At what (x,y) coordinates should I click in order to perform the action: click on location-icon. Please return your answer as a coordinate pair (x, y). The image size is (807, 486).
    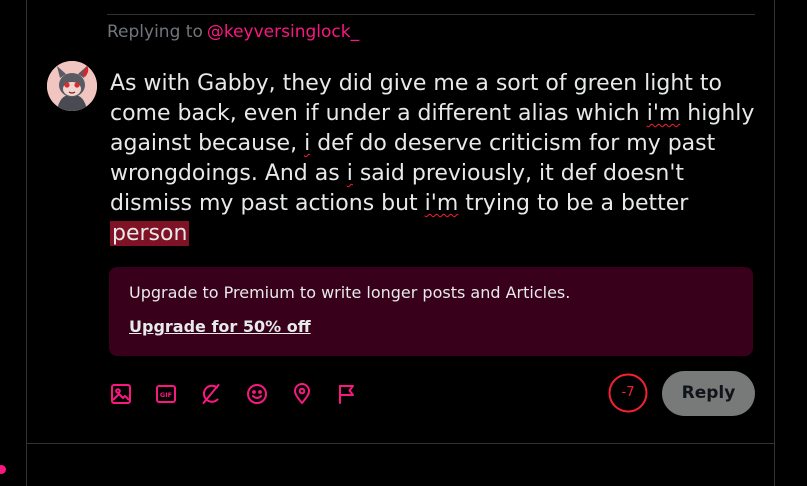
    Looking at the image, I should click on (302, 394).